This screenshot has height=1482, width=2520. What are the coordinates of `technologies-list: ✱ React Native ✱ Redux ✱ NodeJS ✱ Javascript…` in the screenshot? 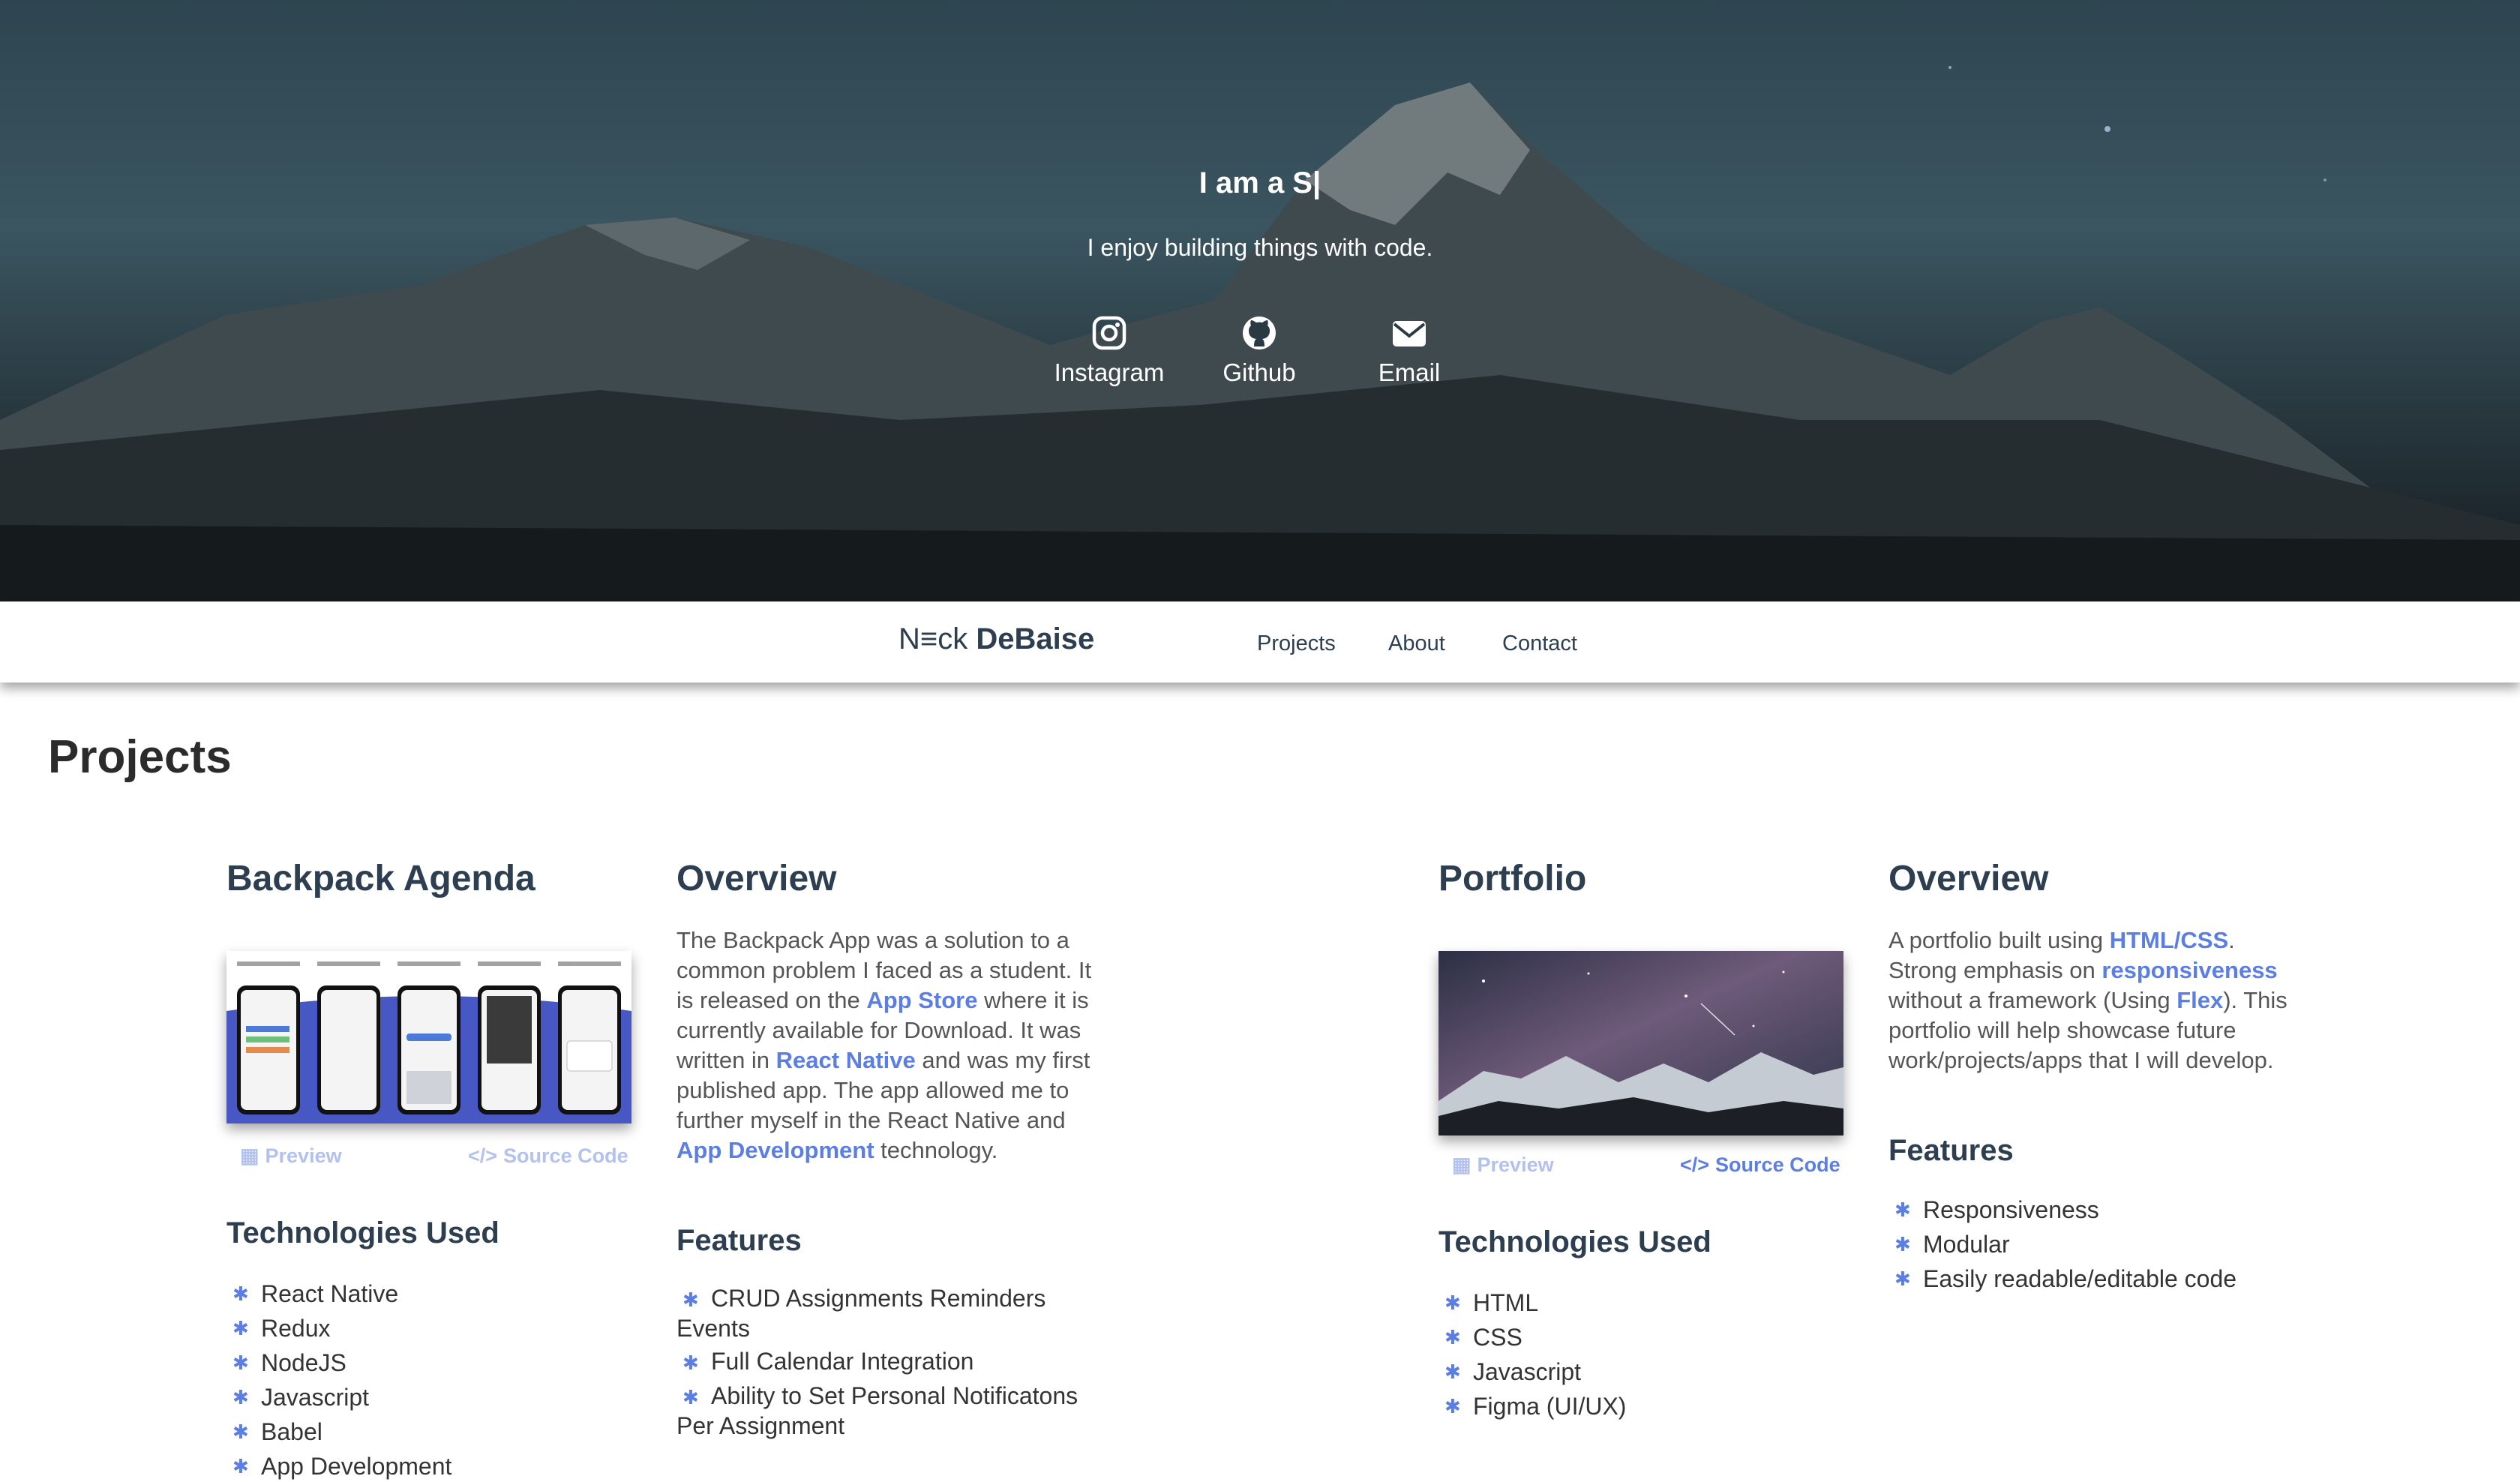 It's located at (339, 1379).